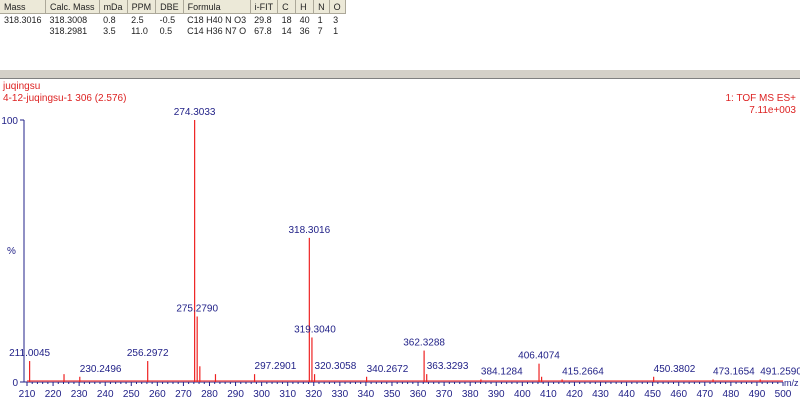 The height and width of the screenshot is (406, 800). What do you see at coordinates (313, 394) in the screenshot?
I see `x-tick-label: 320` at bounding box center [313, 394].